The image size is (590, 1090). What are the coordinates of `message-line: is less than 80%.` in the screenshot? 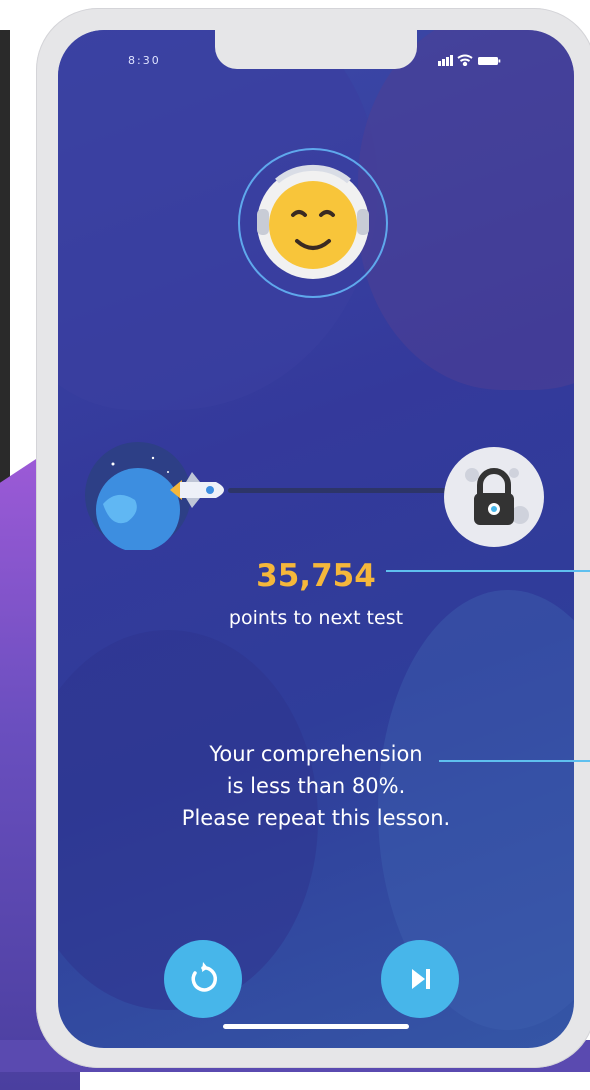 It's located at (316, 786).